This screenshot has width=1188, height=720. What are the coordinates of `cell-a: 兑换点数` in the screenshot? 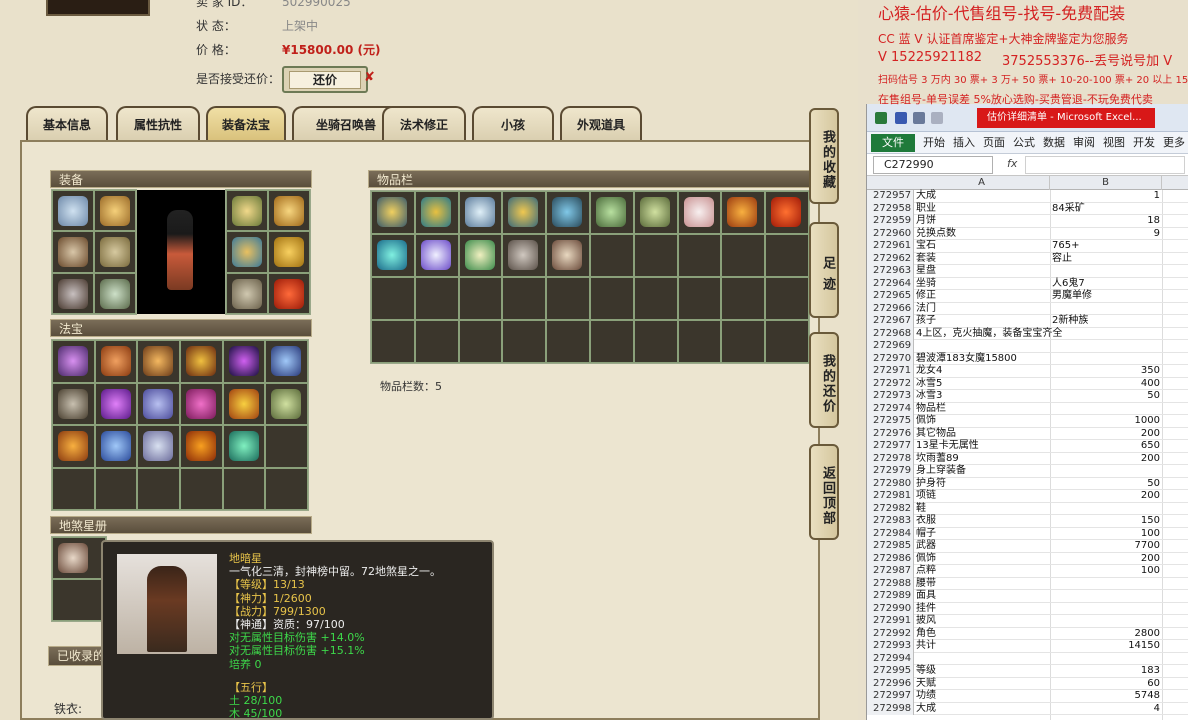 It's located at (983, 234).